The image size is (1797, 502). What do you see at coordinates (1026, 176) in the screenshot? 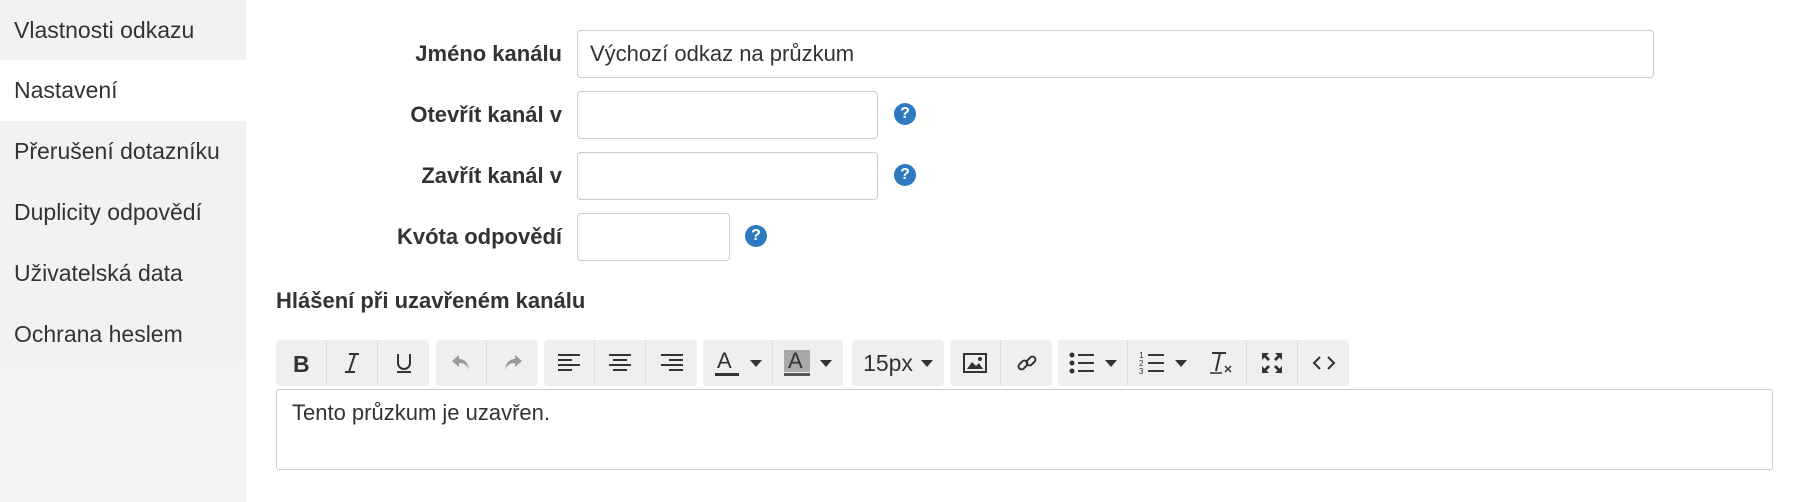
I see `close-channel-row: Zavřít kanál v ?` at bounding box center [1026, 176].